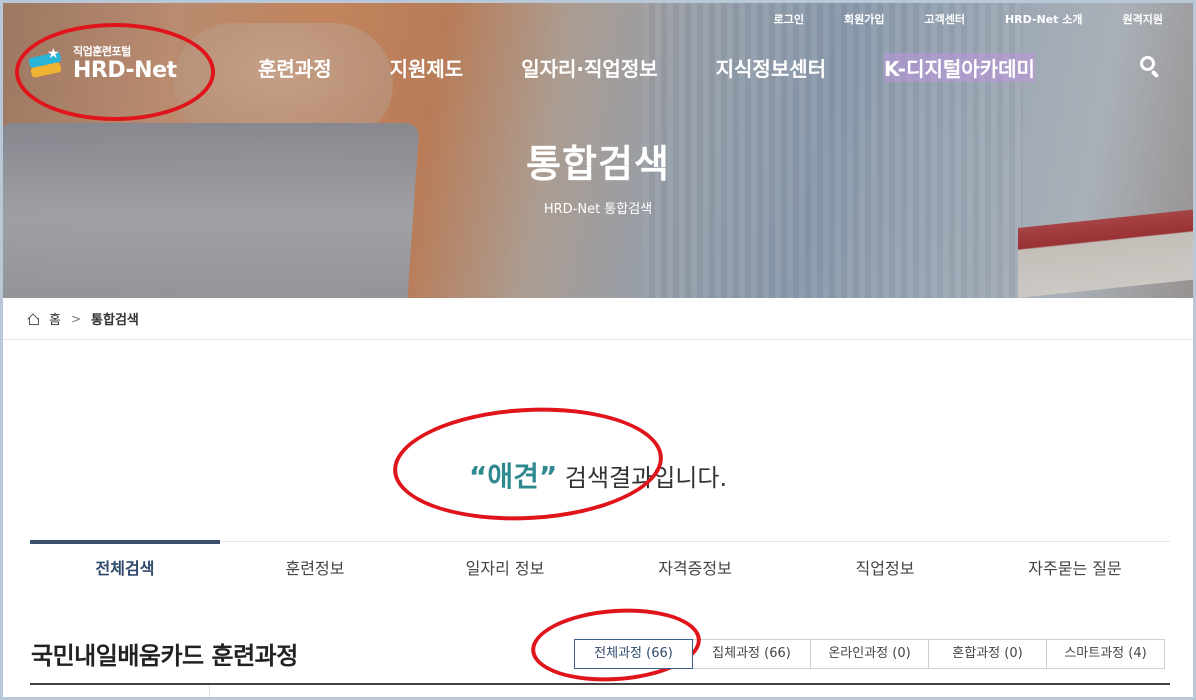  Describe the element at coordinates (598, 319) in the screenshot. I see `breadcrumb: 홈 > 통합검색` at that location.